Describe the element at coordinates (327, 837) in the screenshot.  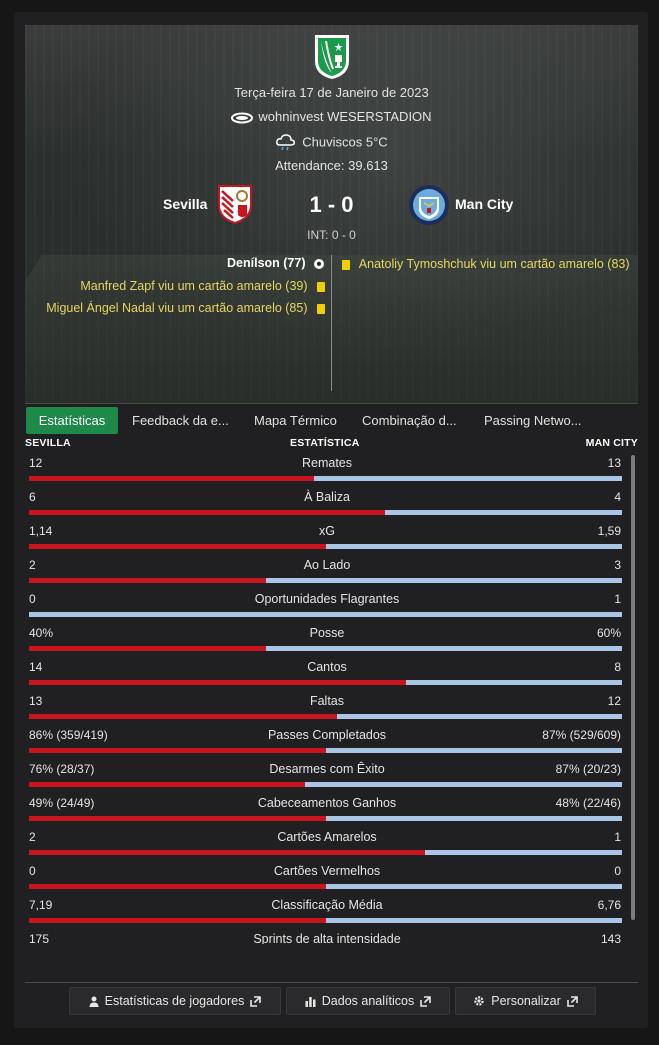
I see `stat-name: Cartões Amarelos` at that location.